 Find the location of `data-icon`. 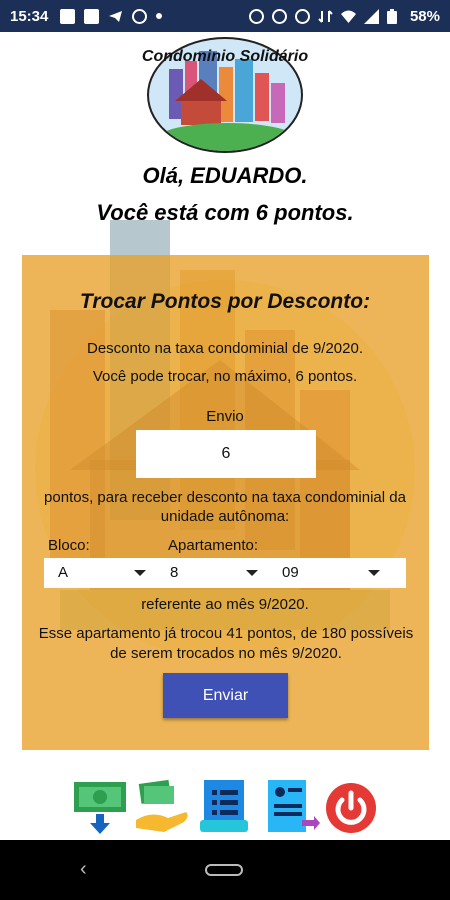

data-icon is located at coordinates (325, 16).